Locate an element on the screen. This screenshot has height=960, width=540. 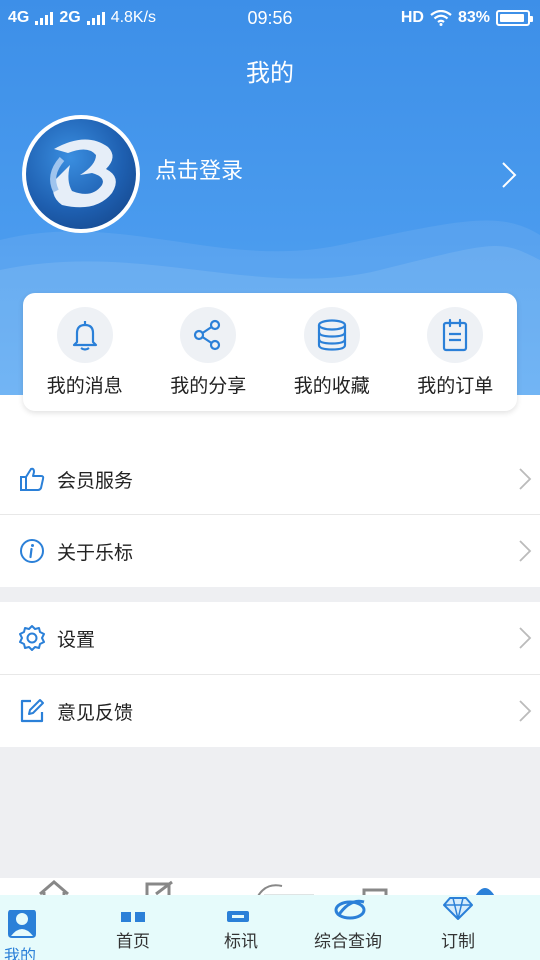
menu-label: 会员服务 is located at coordinates (95, 481).